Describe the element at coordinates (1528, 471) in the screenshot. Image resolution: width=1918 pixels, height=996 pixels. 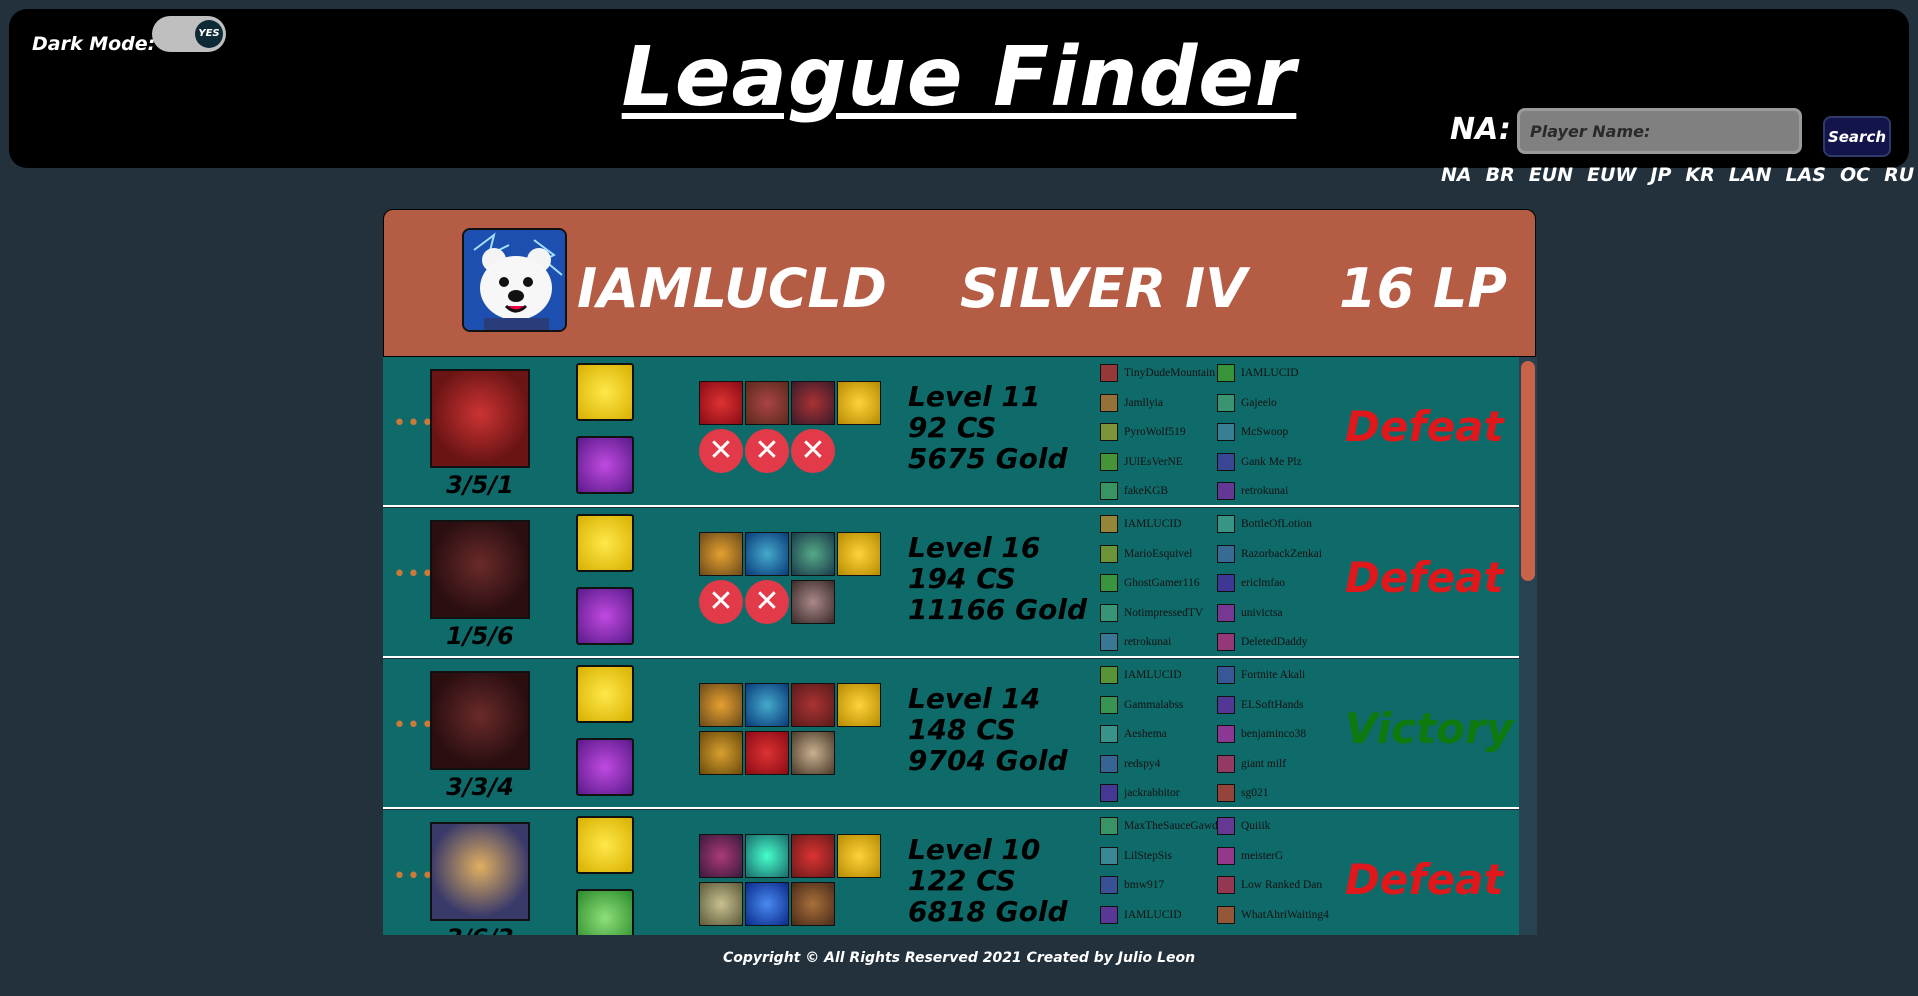
I see `scrollbar-thumb` at that location.